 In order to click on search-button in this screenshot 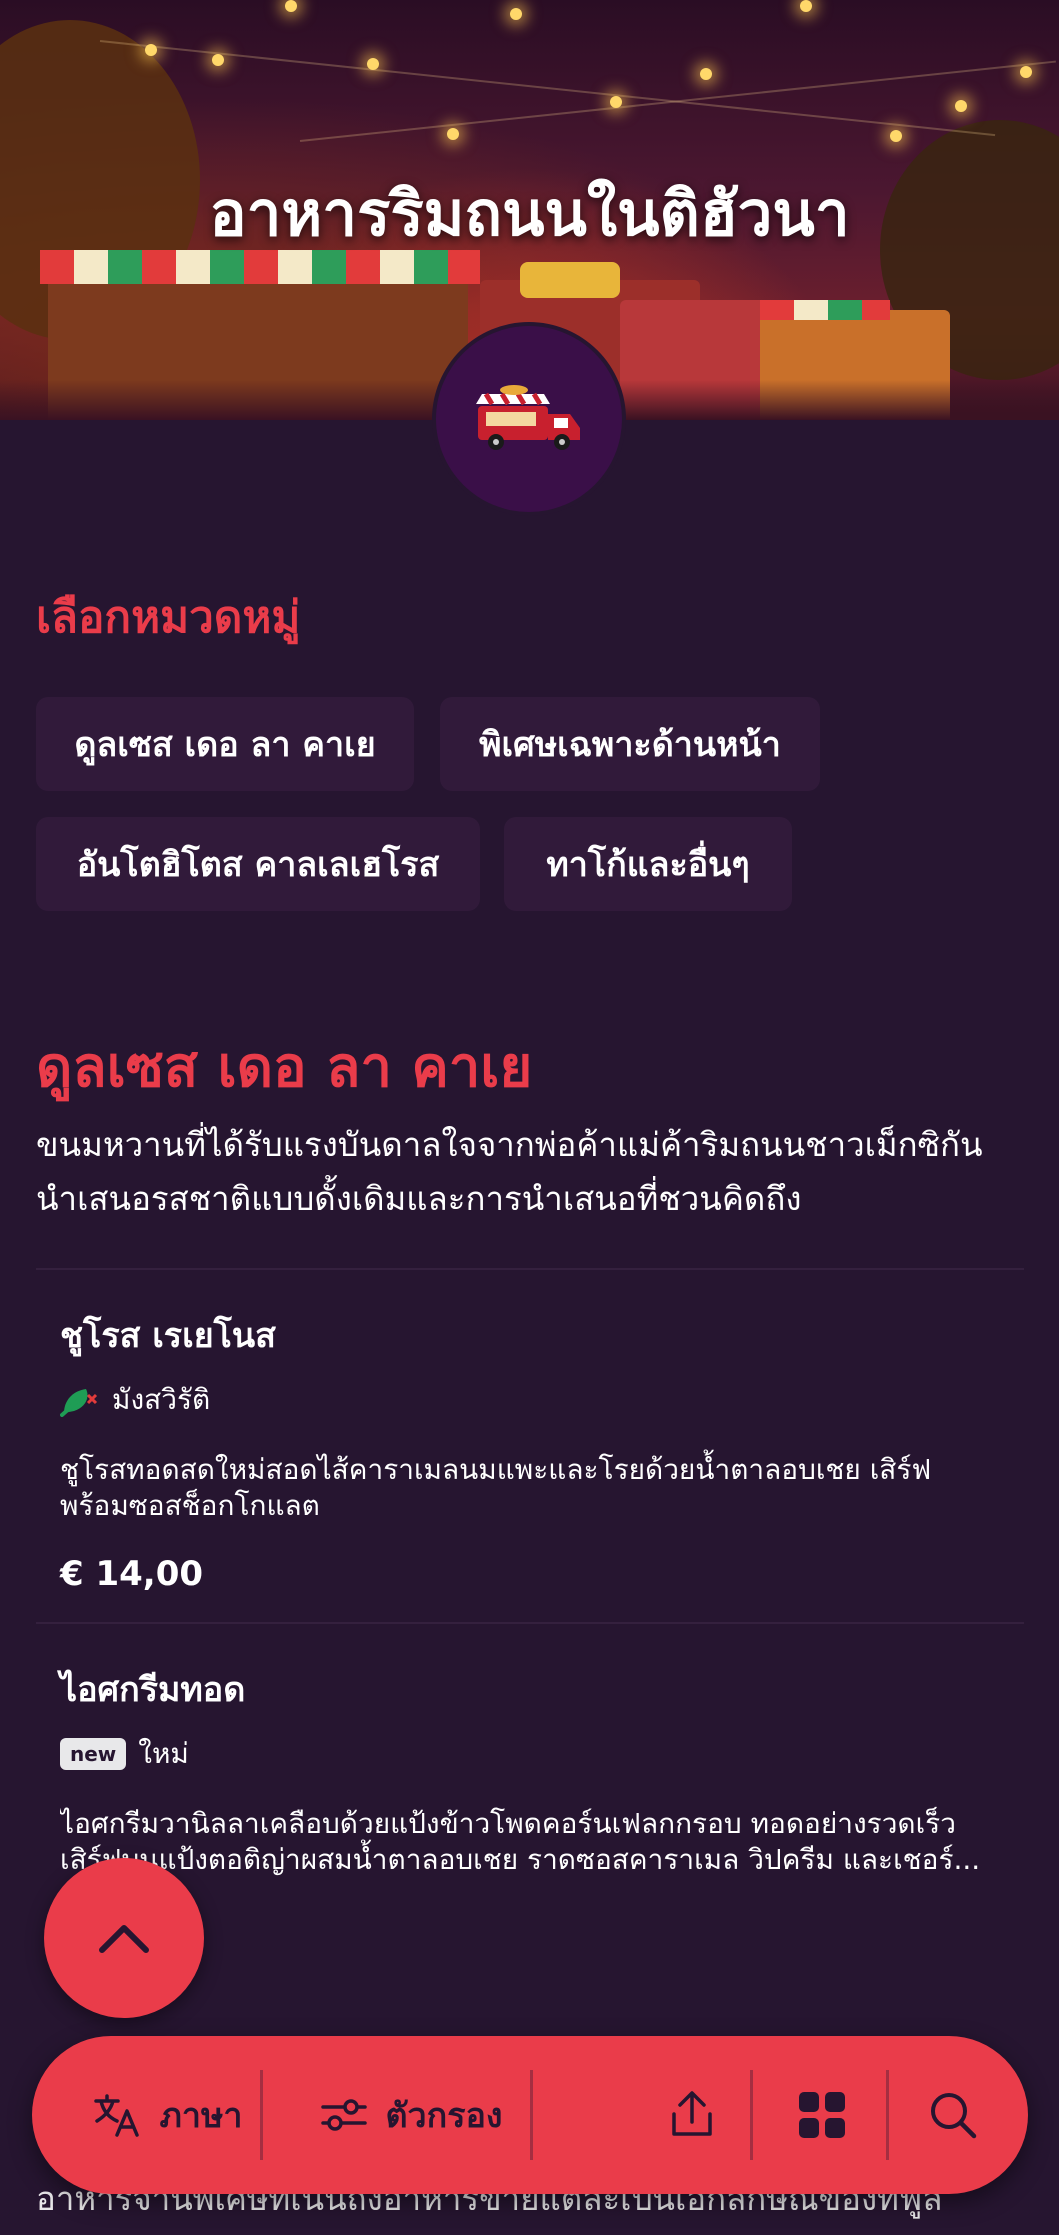, I will do `click(953, 2115)`.